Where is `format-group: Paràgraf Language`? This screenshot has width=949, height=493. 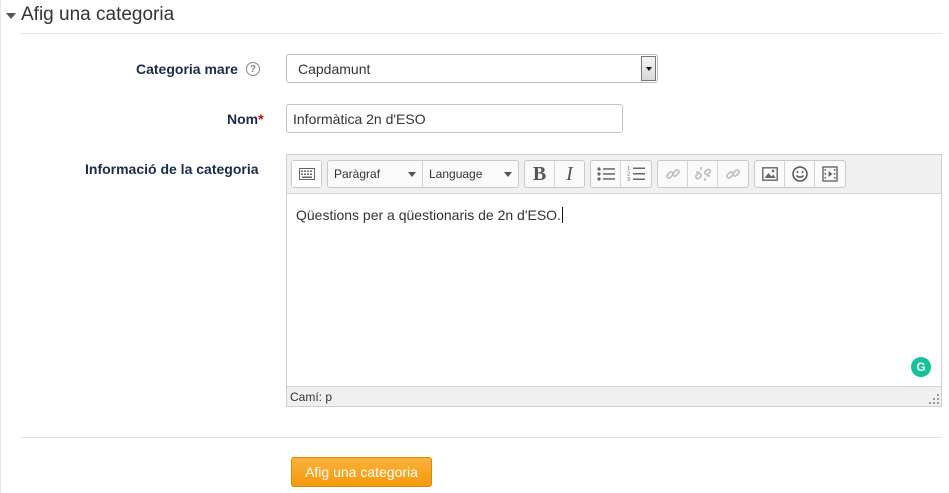 format-group: Paràgraf Language is located at coordinates (423, 174).